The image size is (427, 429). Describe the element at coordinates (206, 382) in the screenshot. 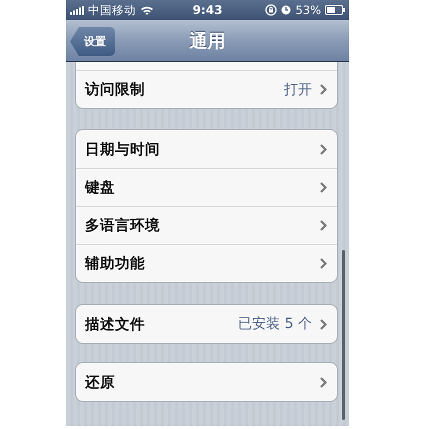

I see `settings-row: 还原` at that location.